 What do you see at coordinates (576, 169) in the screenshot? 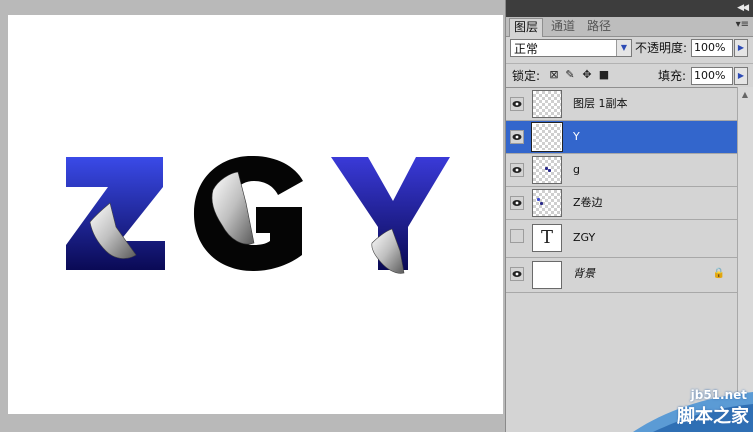
I see `layer-name: g` at bounding box center [576, 169].